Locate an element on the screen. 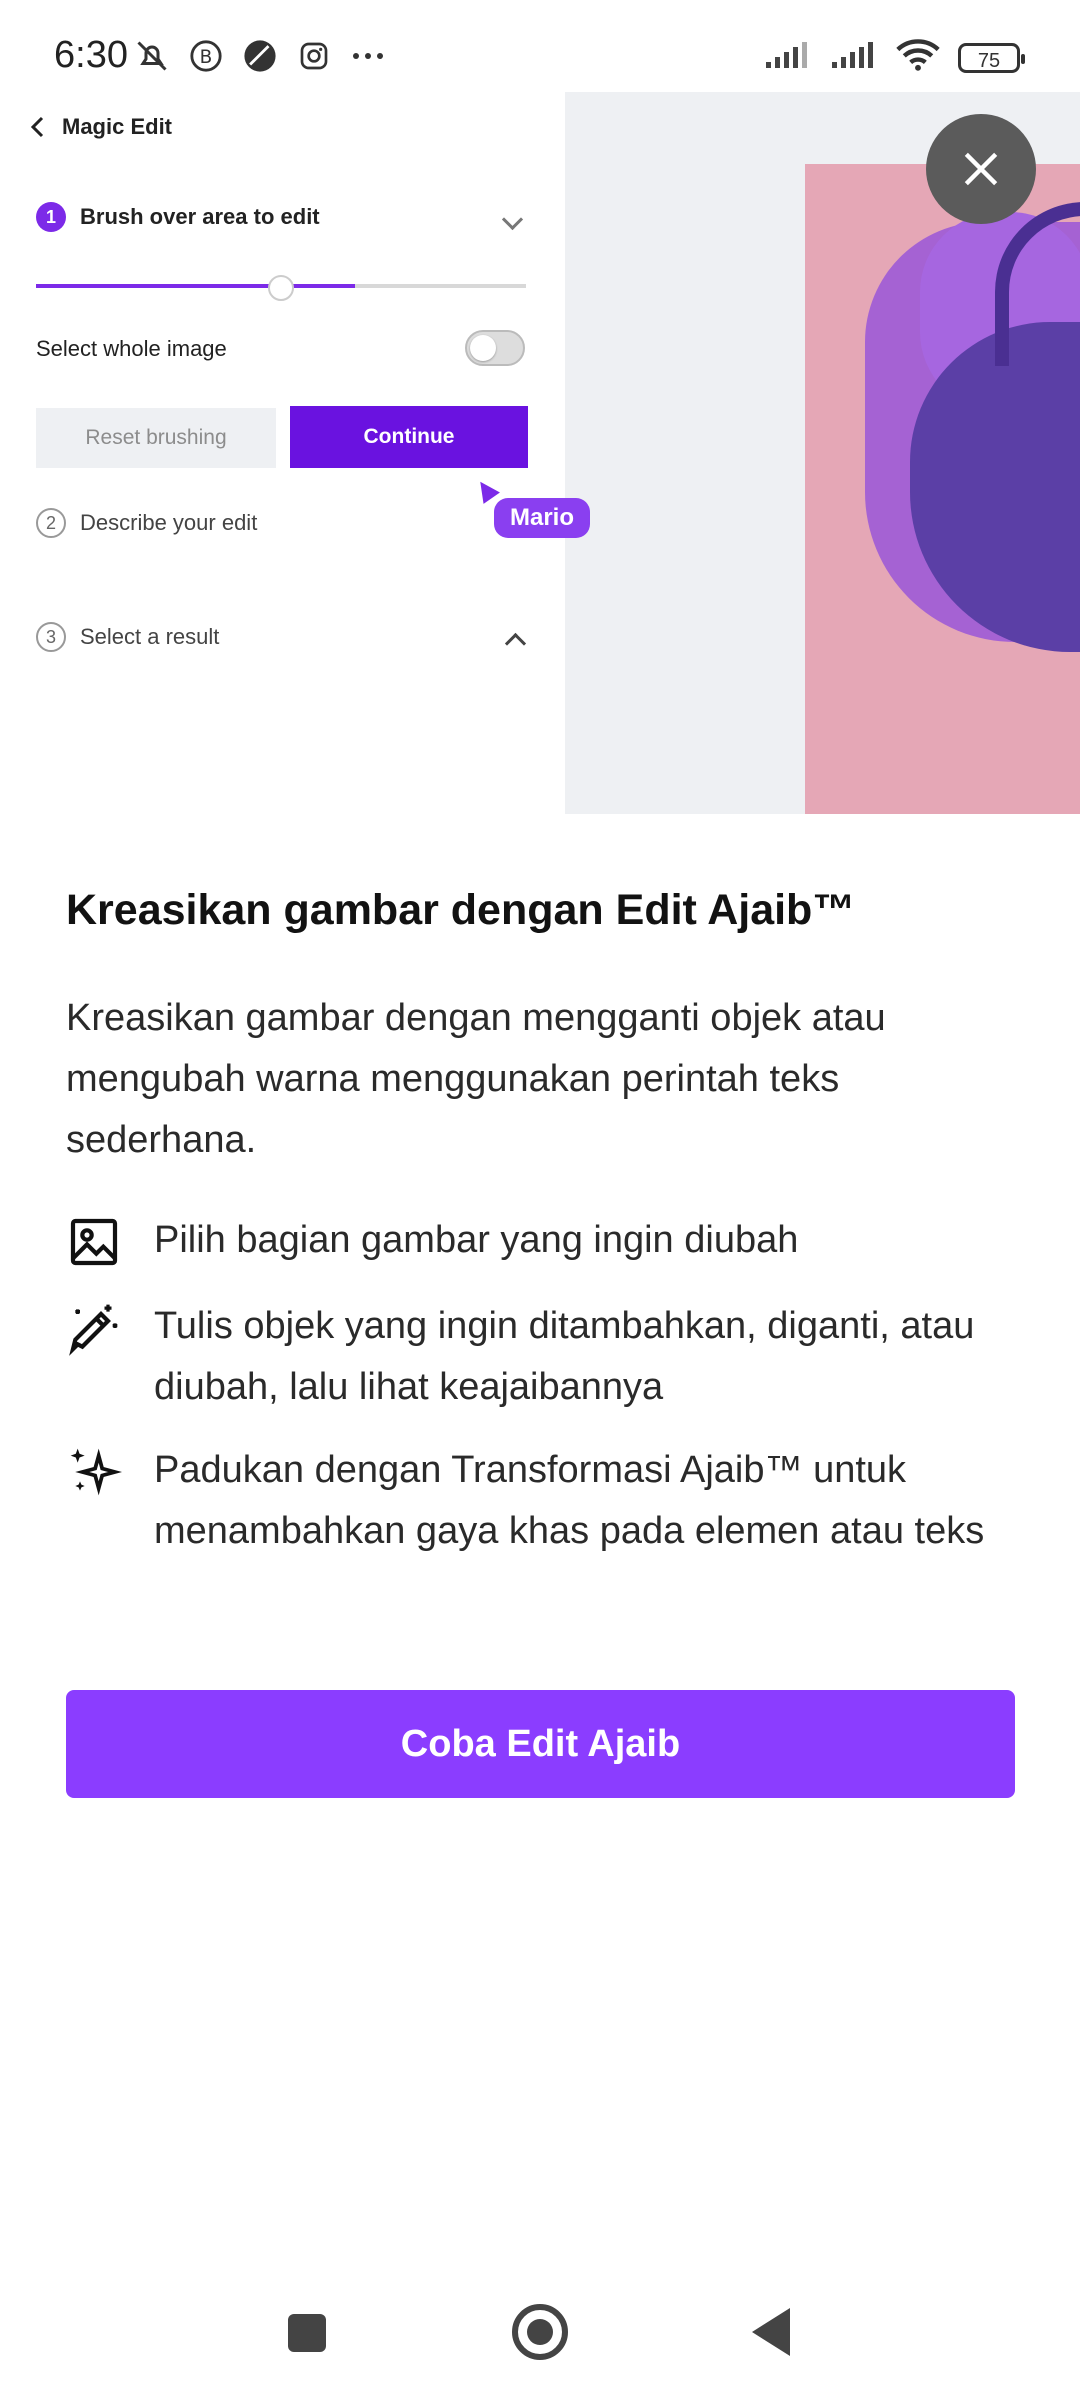 The height and width of the screenshot is (2400, 1080). step-number: 1 is located at coordinates (51, 217).